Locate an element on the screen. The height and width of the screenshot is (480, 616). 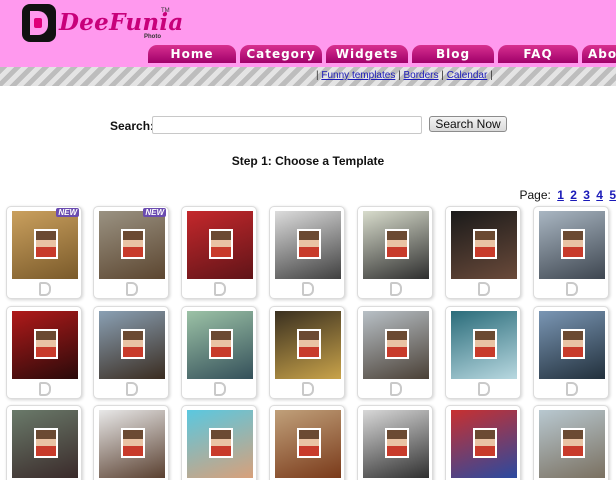
nav-home: Home is located at coordinates (192, 54).